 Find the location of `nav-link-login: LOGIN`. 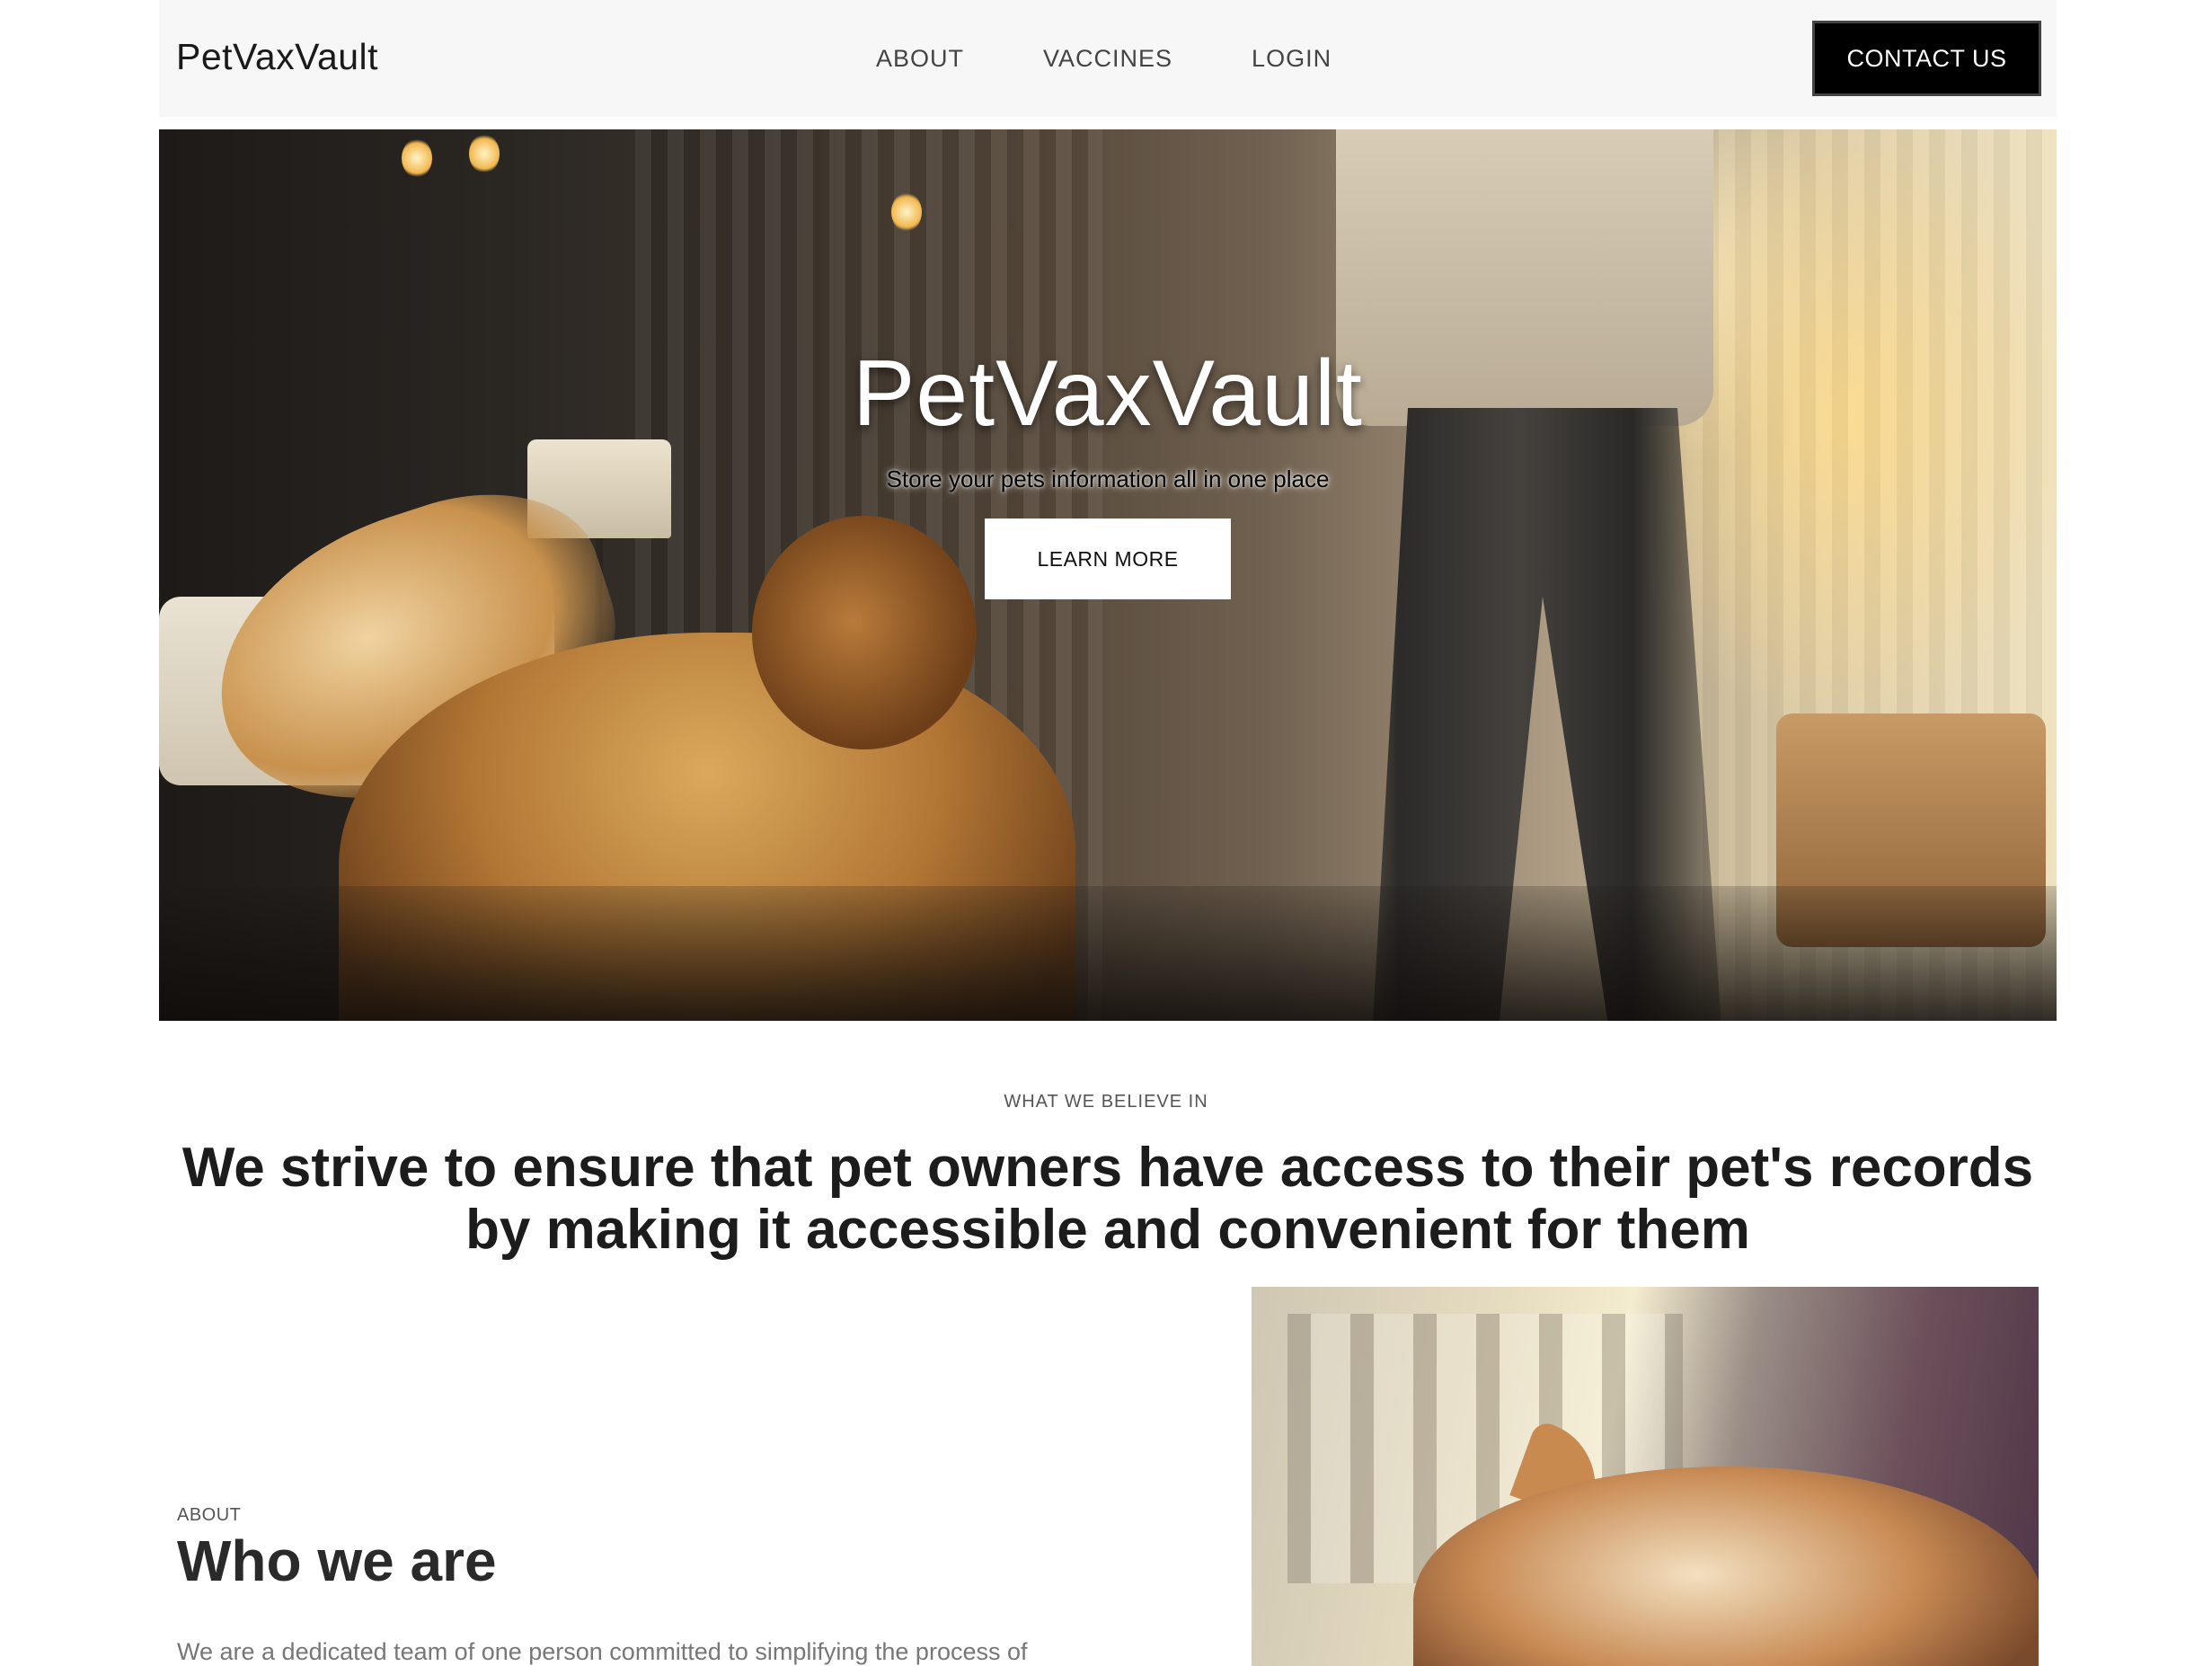

nav-link-login: LOGIN is located at coordinates (1292, 59).